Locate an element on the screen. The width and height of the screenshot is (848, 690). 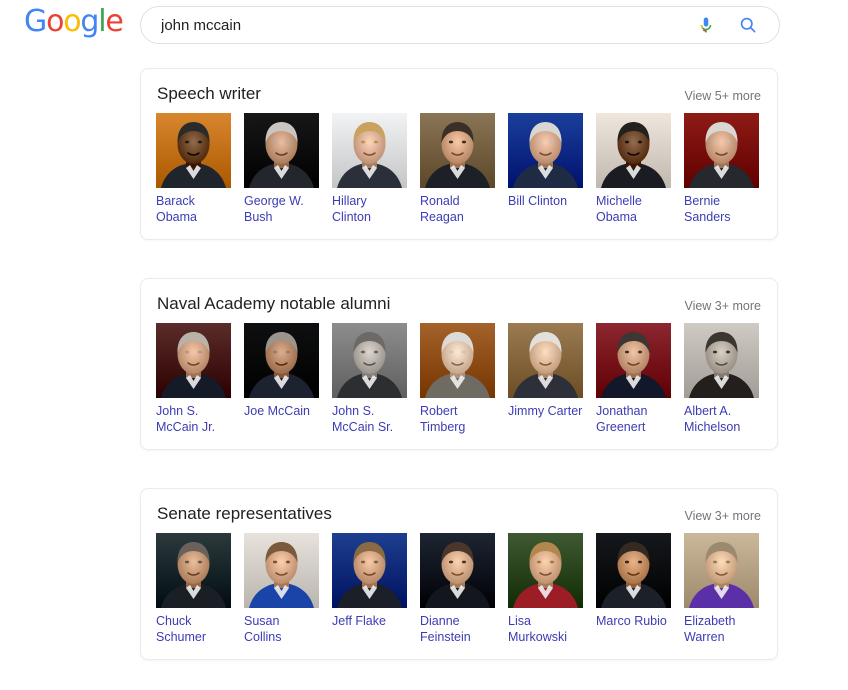
person-name-label: Albert A. Michelson is located at coordinates (721, 419).